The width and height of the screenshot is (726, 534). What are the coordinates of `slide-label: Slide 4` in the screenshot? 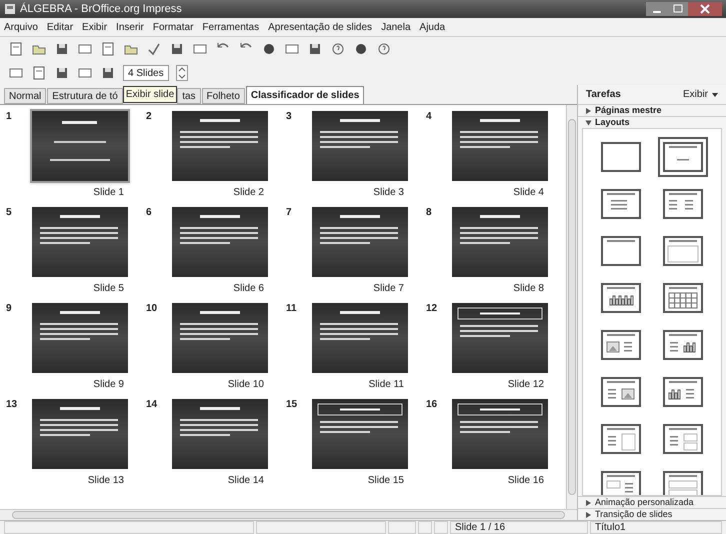 It's located at (528, 193).